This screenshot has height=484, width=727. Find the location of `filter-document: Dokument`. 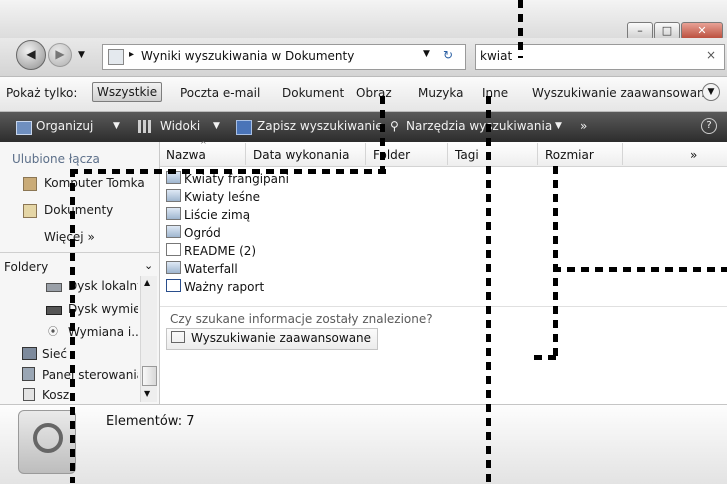

filter-document: Dokument is located at coordinates (313, 93).